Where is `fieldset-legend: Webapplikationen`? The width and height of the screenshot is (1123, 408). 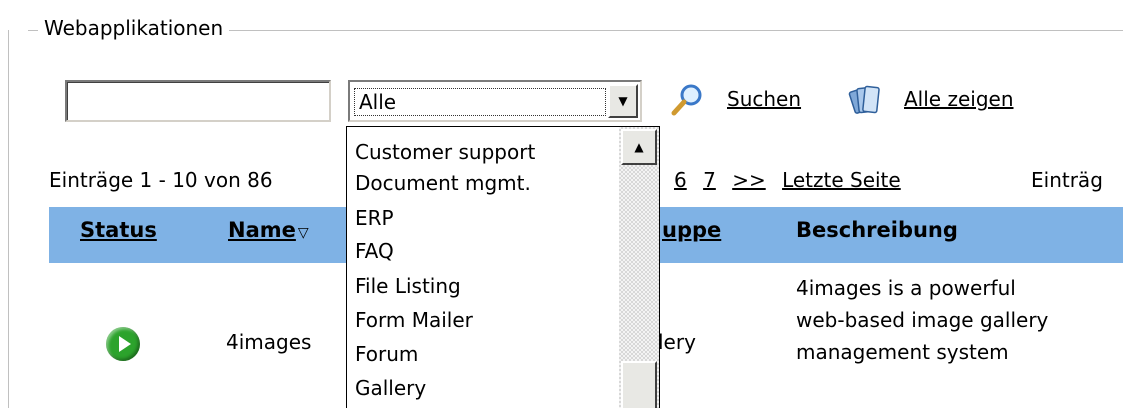 fieldset-legend: Webapplikationen is located at coordinates (134, 28).